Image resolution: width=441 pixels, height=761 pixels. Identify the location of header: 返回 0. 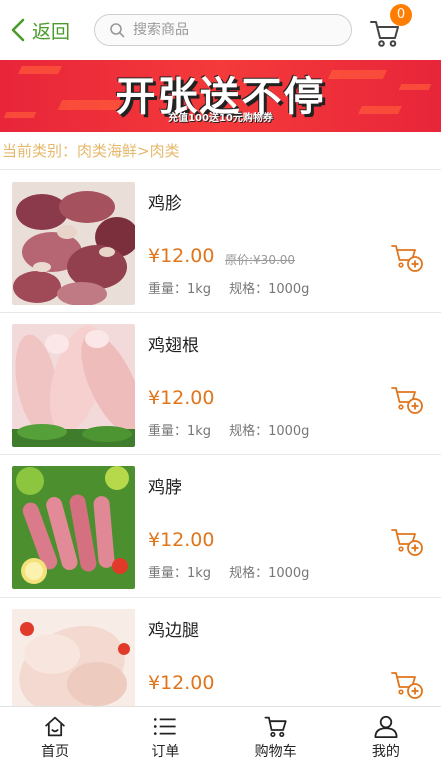
(220, 30).